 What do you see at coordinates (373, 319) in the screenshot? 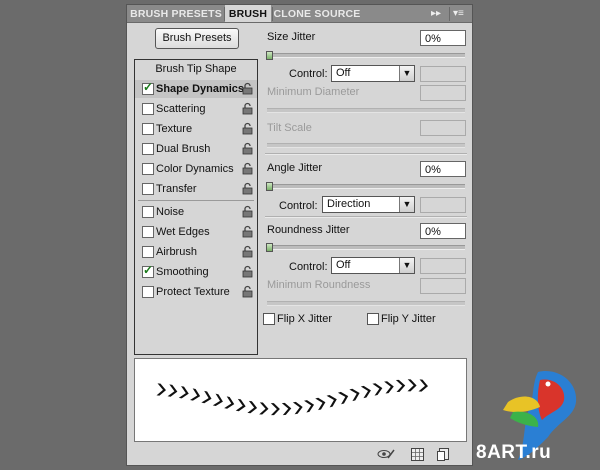
I see `flip-y-checkbox` at bounding box center [373, 319].